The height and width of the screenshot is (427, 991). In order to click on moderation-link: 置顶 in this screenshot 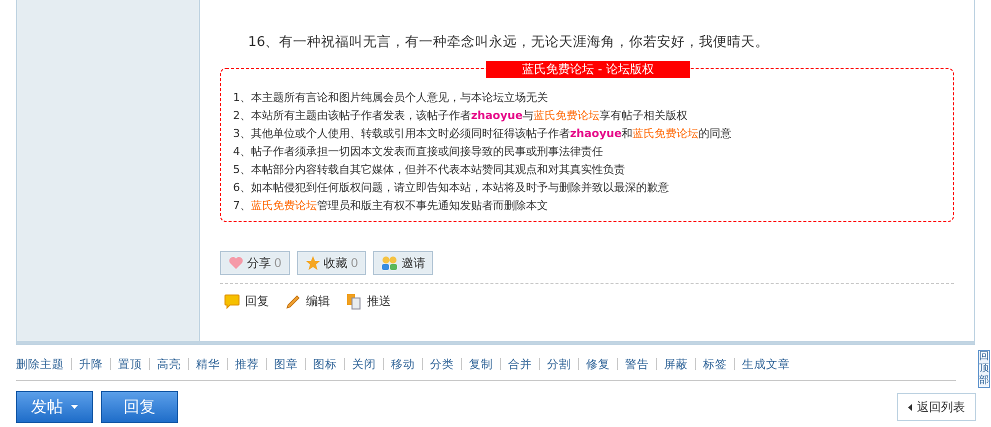, I will do `click(129, 364)`.